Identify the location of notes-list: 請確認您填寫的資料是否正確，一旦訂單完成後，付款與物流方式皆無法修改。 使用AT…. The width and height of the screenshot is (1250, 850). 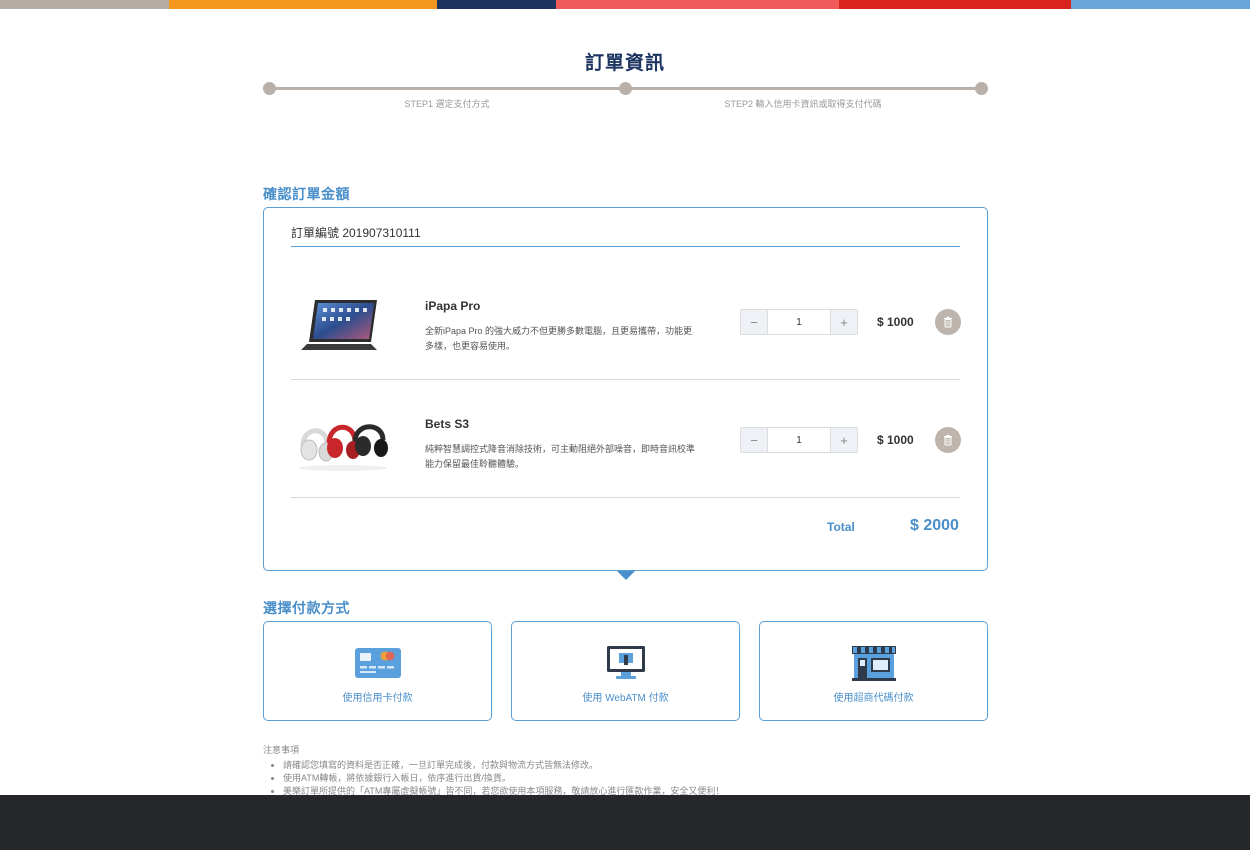
(503, 778).